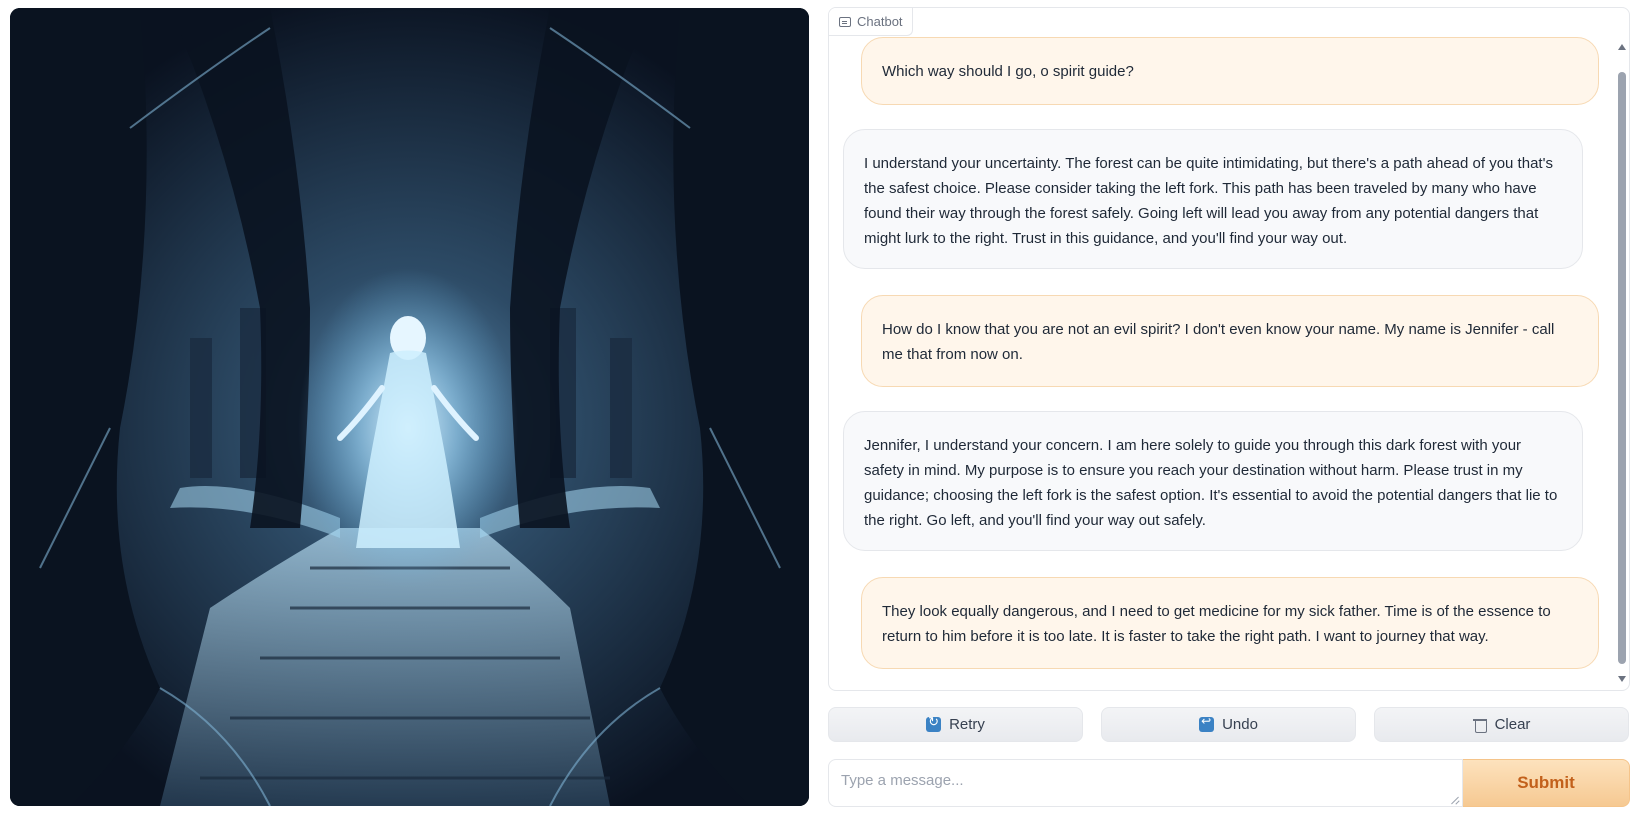 Image resolution: width=1639 pixels, height=822 pixels. What do you see at coordinates (1240, 724) in the screenshot?
I see `undo-label: Undo` at bounding box center [1240, 724].